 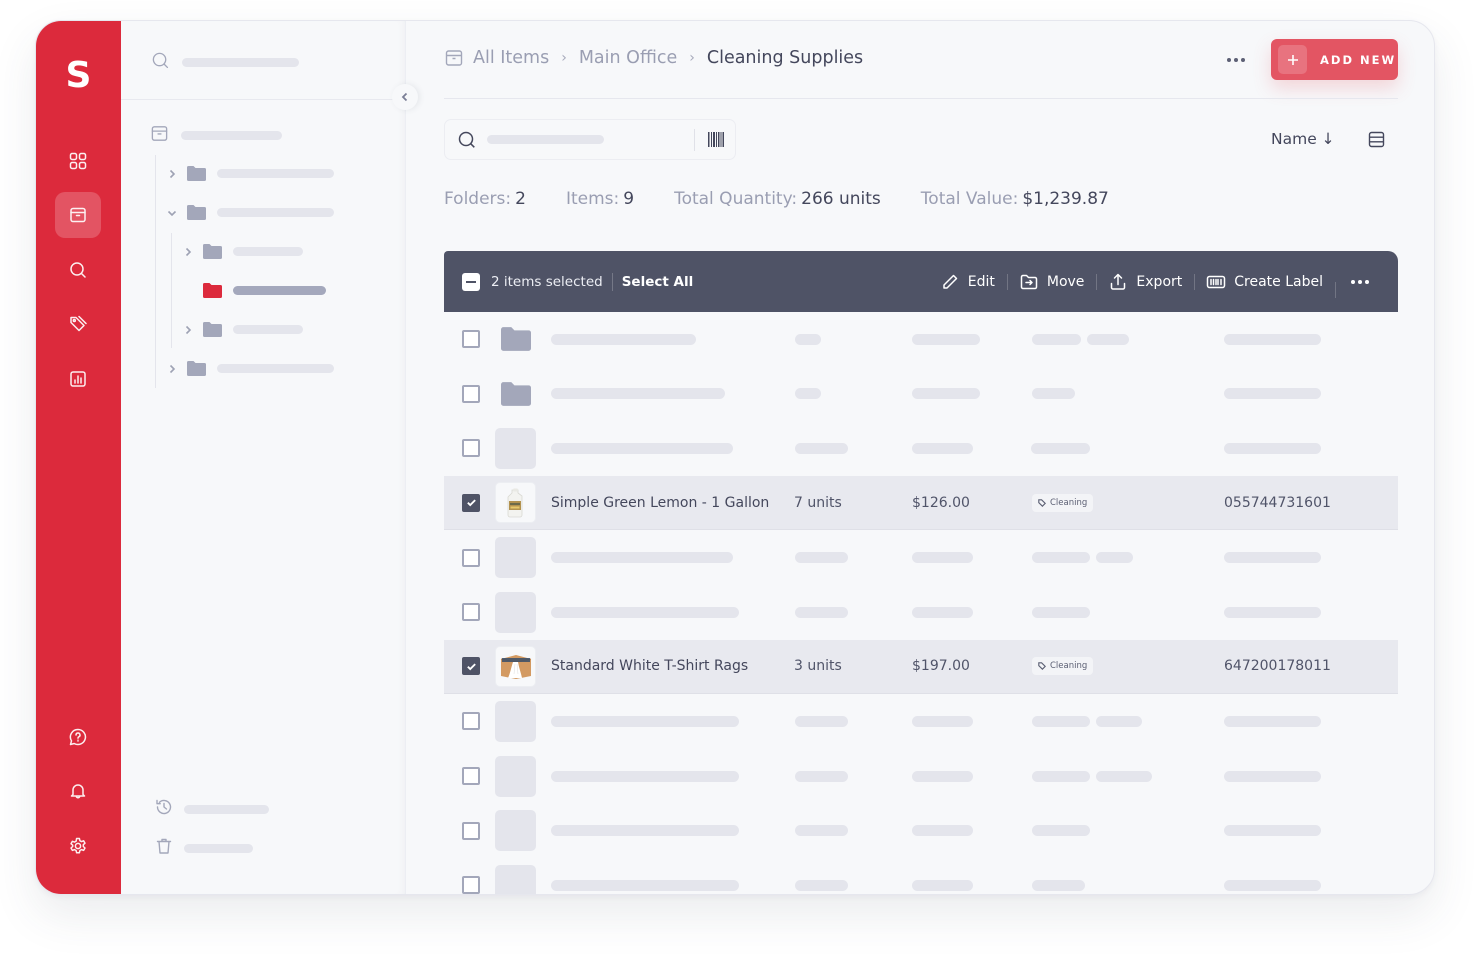 What do you see at coordinates (649, 666) in the screenshot?
I see `item-name: Standard White T-Shirt Rags` at bounding box center [649, 666].